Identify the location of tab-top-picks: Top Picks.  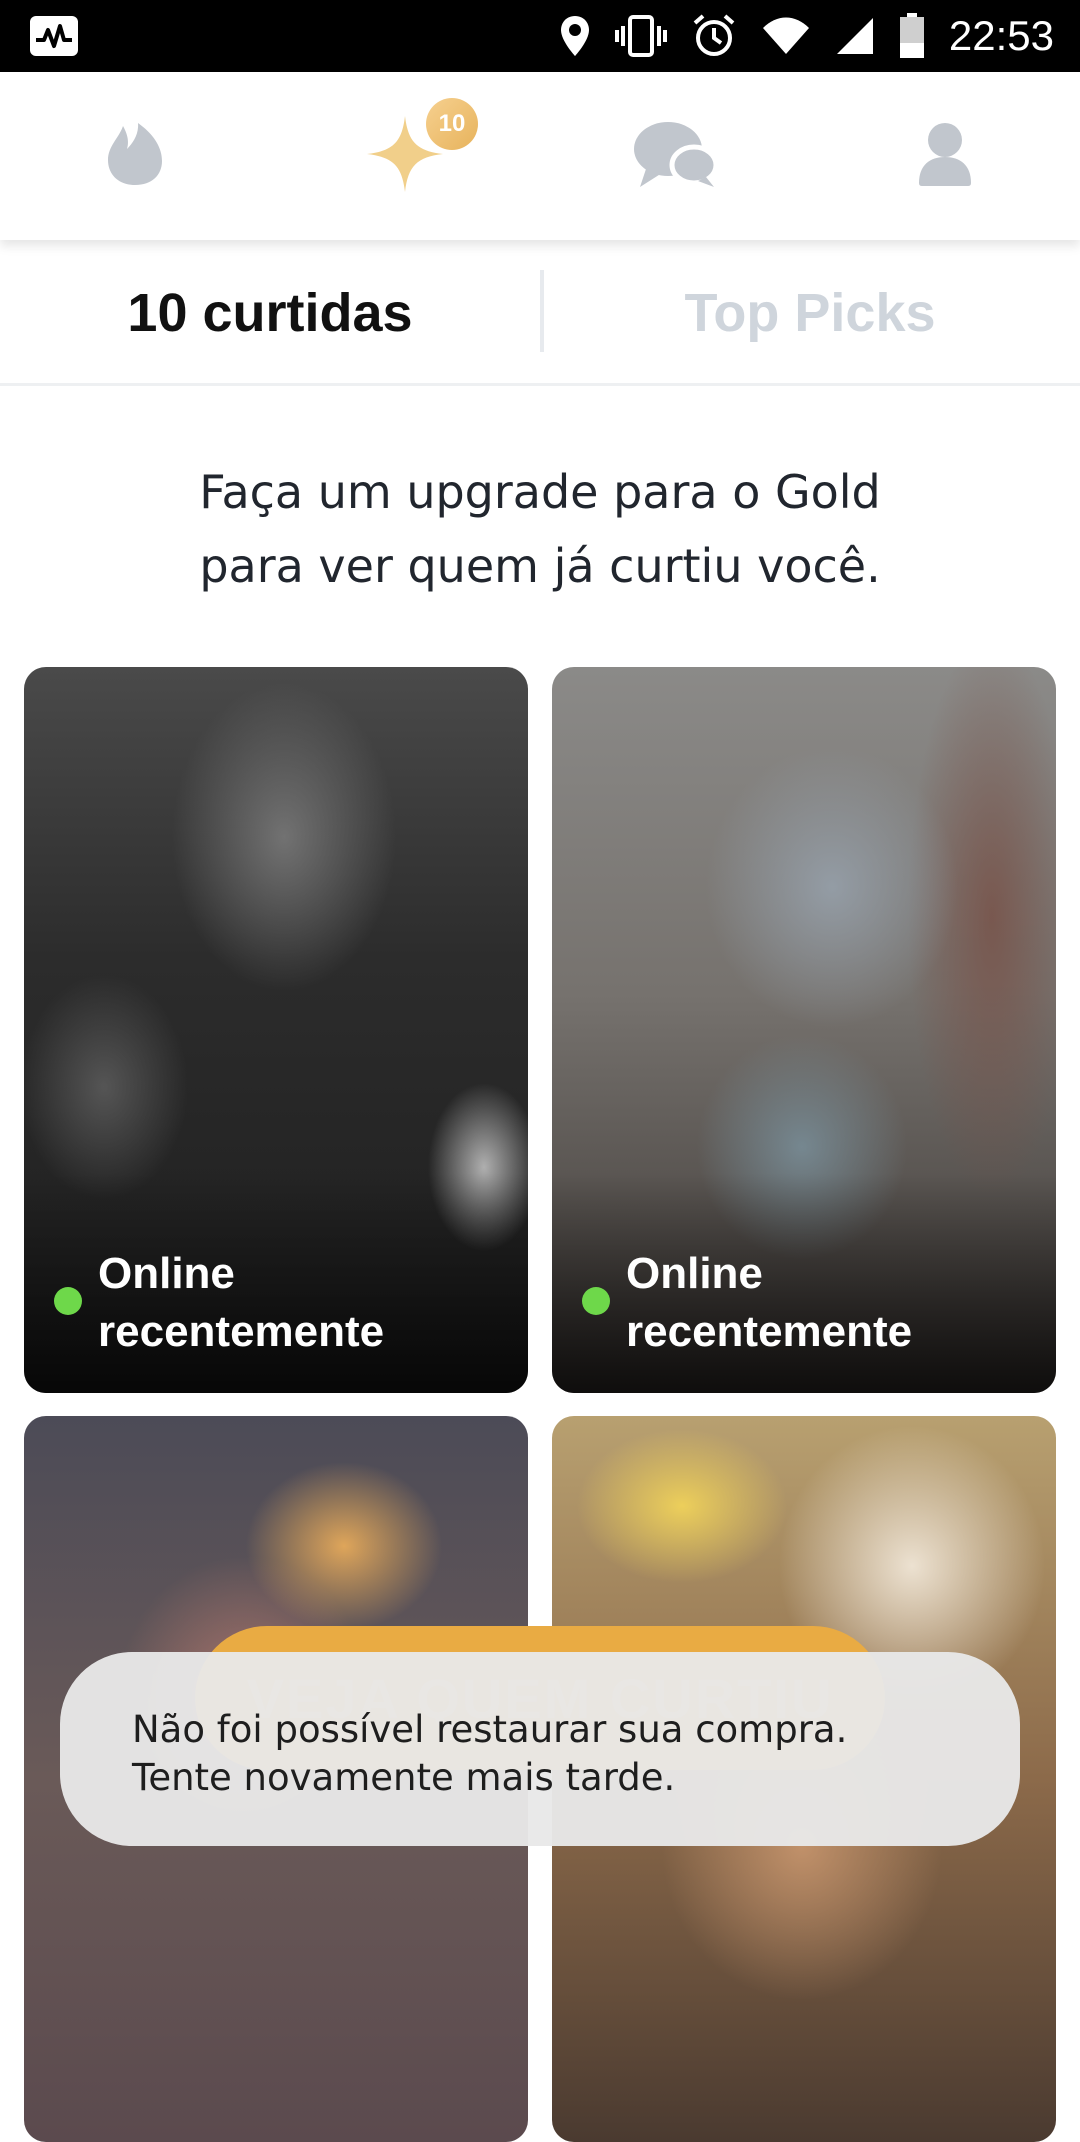
(810, 313).